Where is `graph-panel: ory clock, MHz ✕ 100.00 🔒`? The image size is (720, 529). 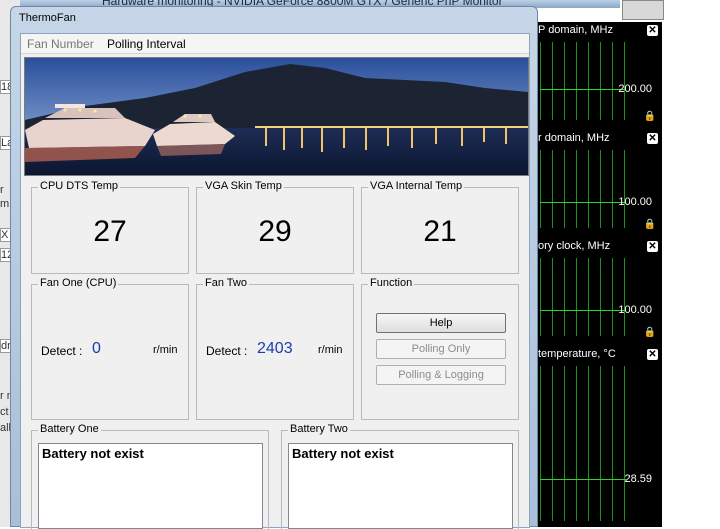 graph-panel: ory clock, MHz ✕ 100.00 🔒 is located at coordinates (598, 290).